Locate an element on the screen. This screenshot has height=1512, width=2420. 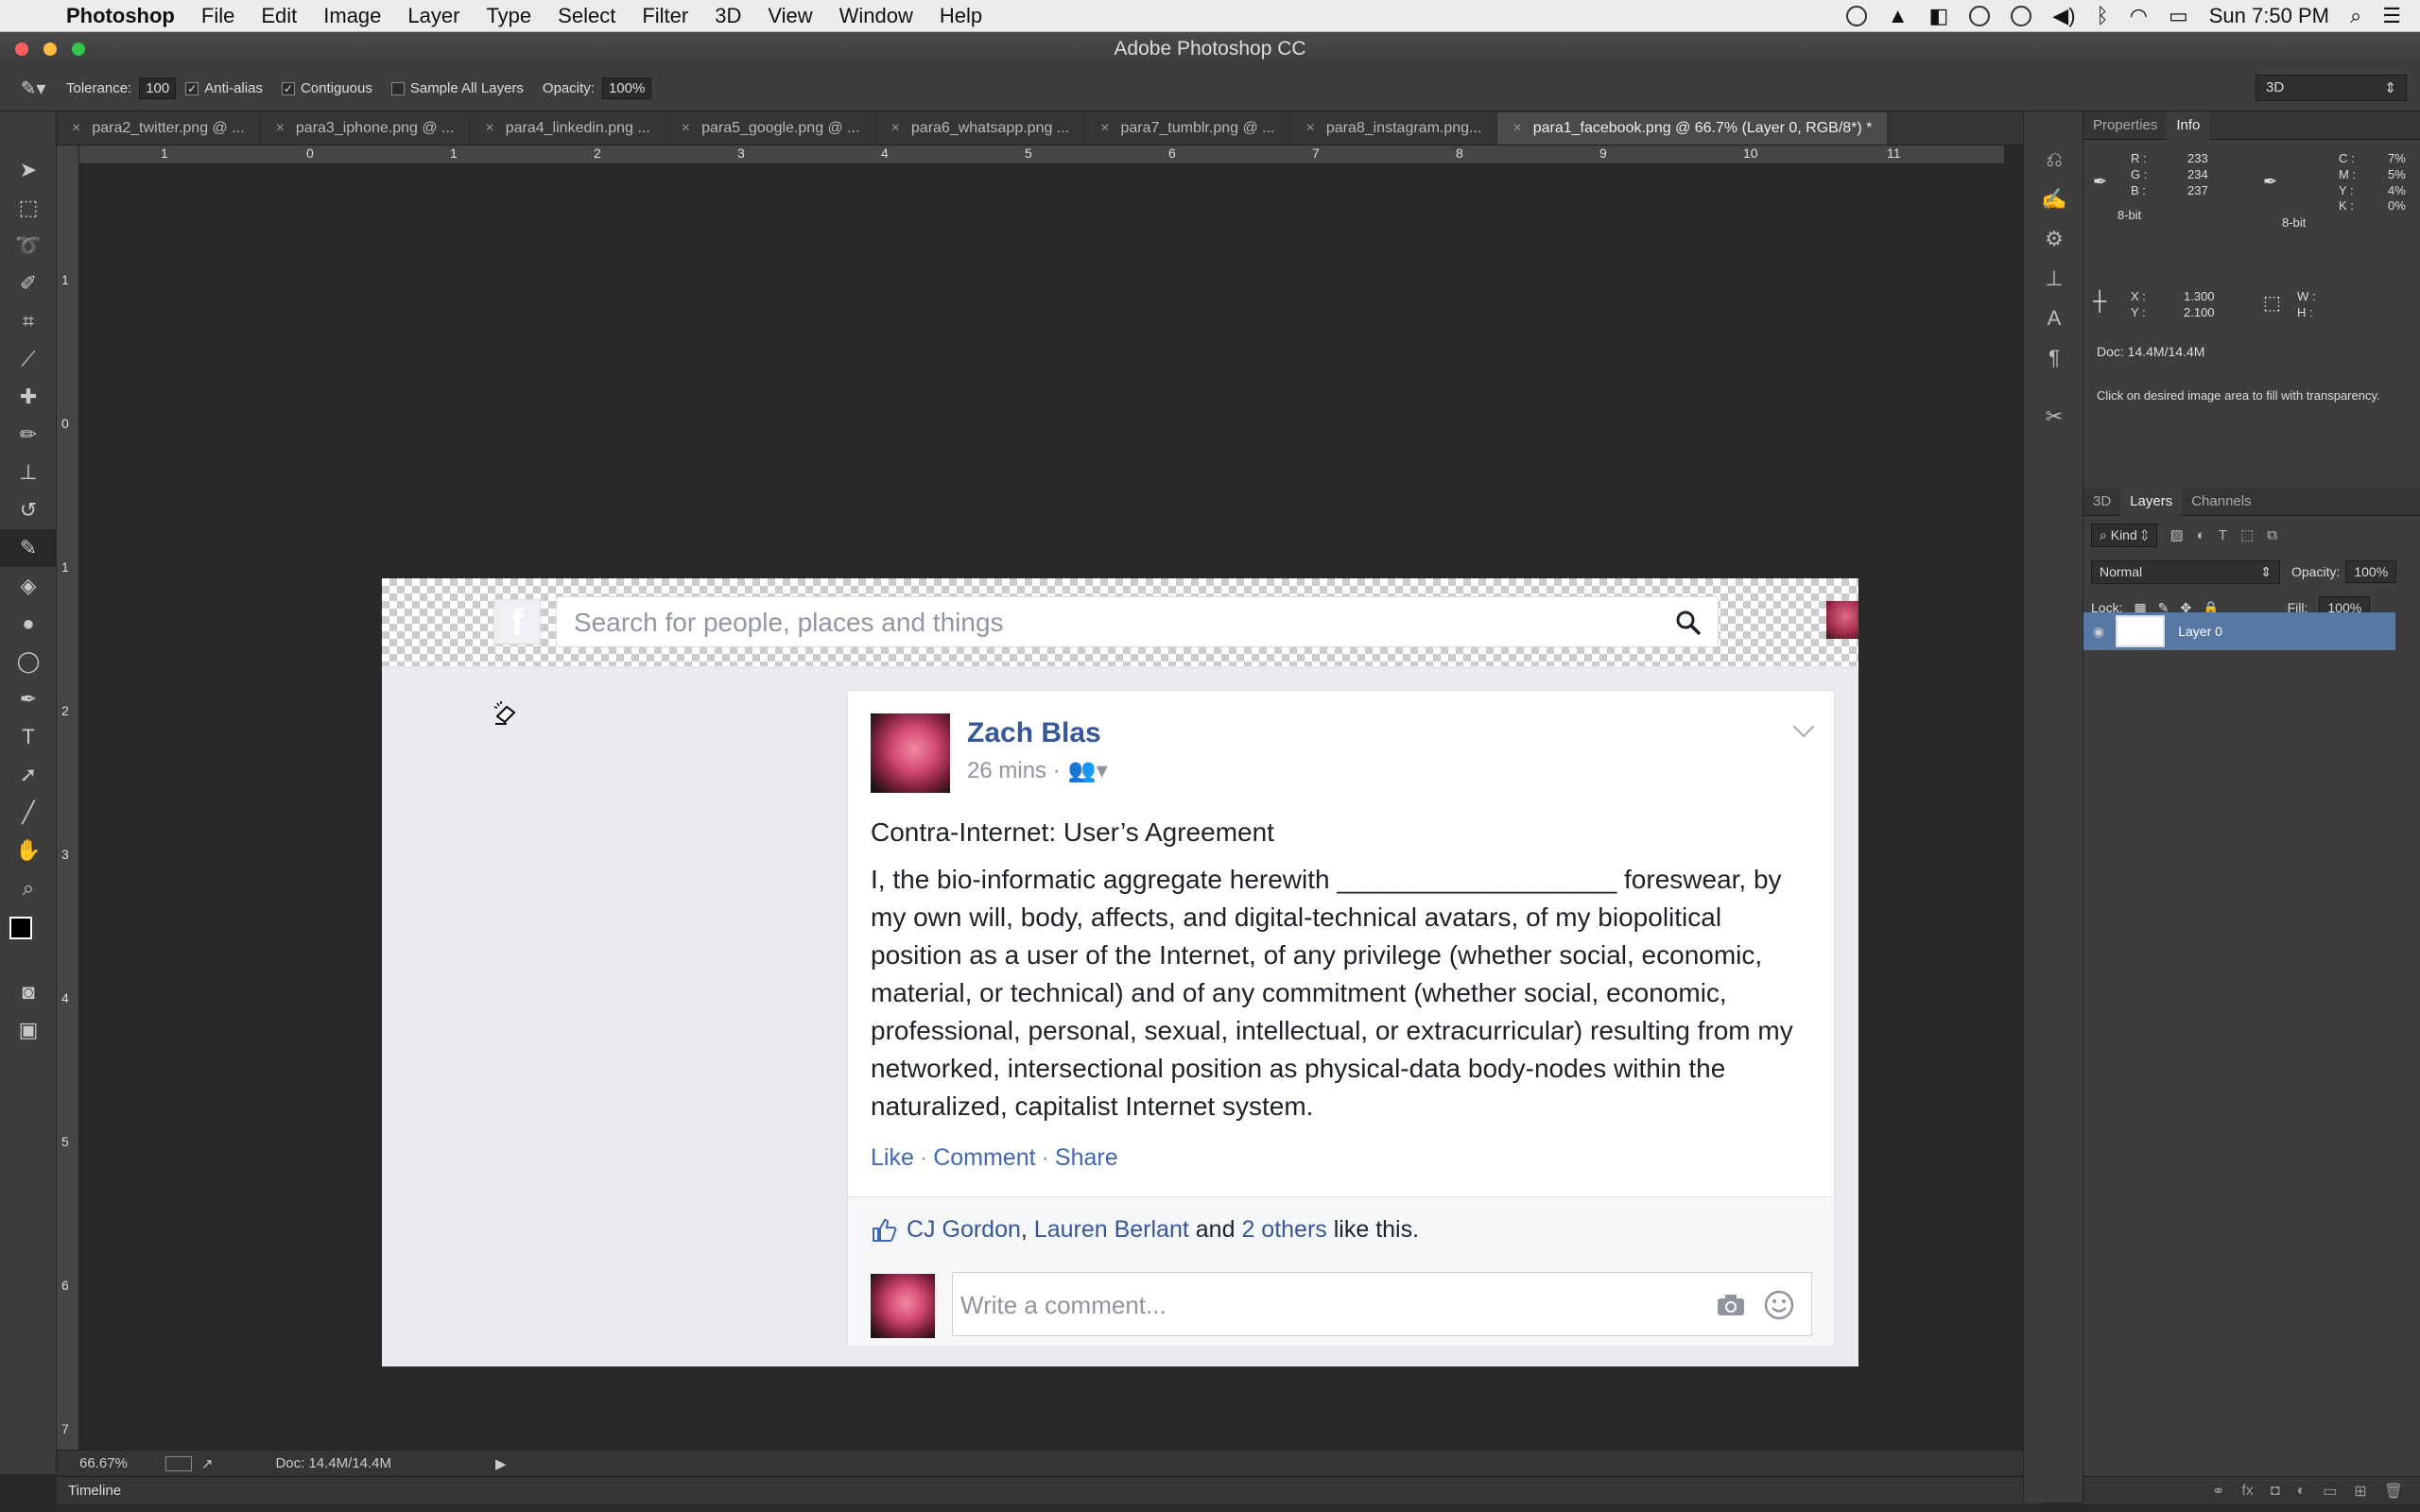
foreground-color-swatch is located at coordinates (20, 928).